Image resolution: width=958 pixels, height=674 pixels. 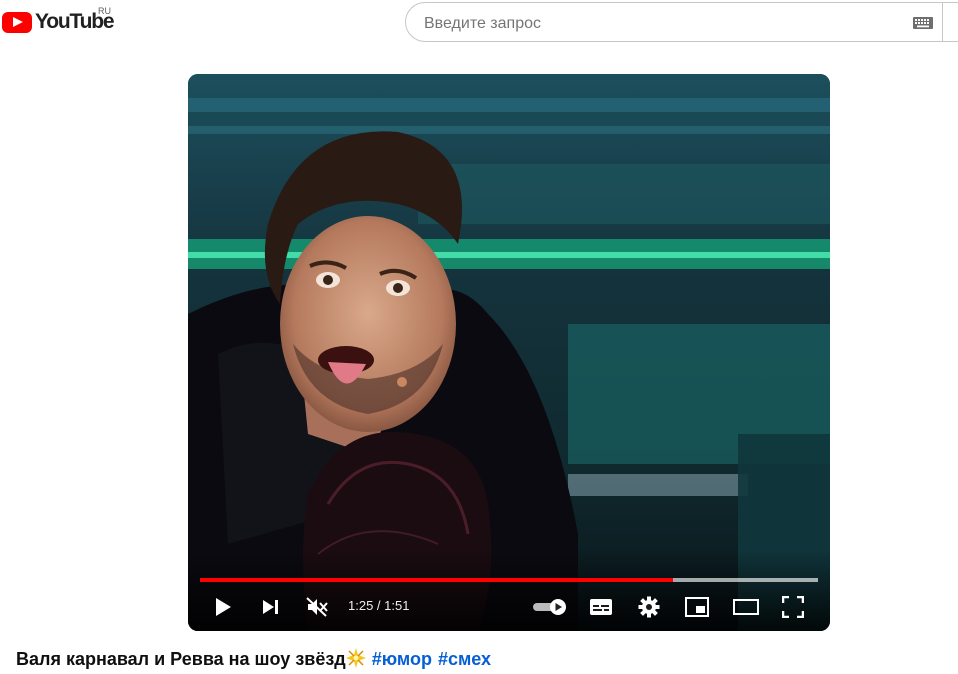 I want to click on fullscreen-button, so click(x=793, y=607).